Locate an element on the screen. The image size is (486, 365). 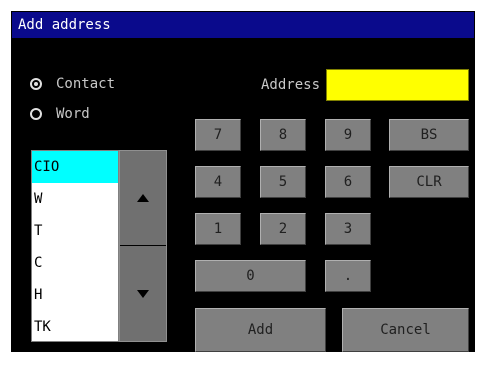
list-item-h: H is located at coordinates (75, 295).